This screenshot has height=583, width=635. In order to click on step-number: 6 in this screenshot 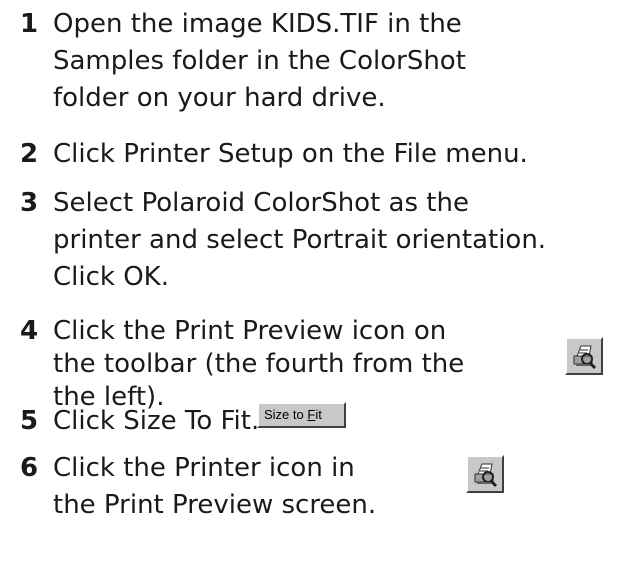, I will do `click(29, 468)`.